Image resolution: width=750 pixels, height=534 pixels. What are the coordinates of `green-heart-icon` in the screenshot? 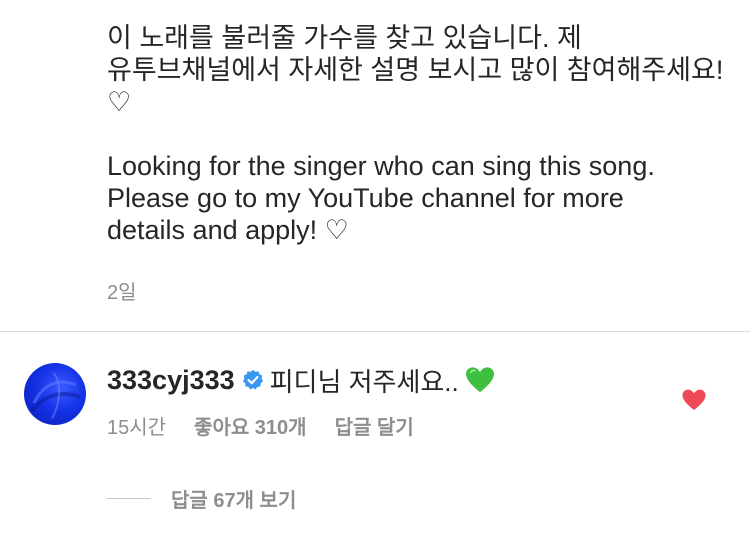 It's located at (479, 380).